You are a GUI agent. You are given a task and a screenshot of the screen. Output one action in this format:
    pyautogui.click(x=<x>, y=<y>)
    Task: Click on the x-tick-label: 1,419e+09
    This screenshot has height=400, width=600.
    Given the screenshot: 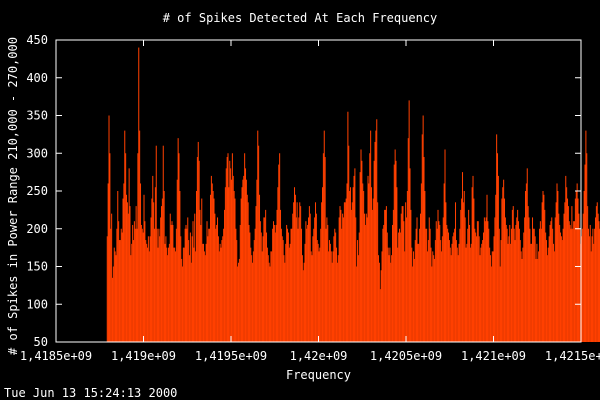 What is the action you would take?
    pyautogui.click(x=143, y=356)
    